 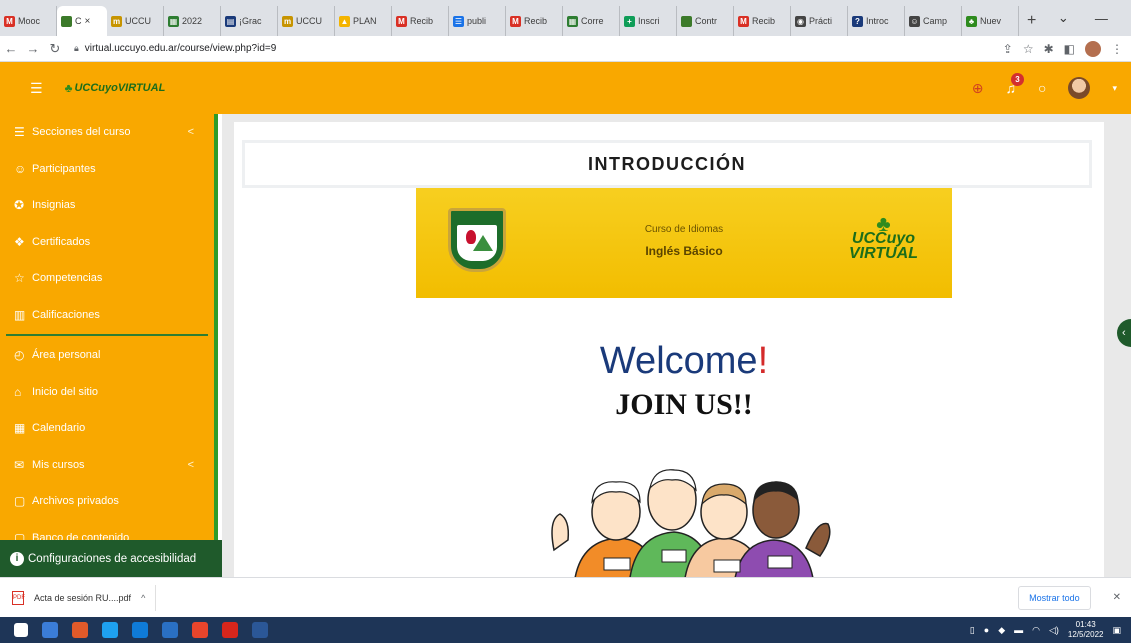 I want to click on tab-title: ¡Grac, so click(x=250, y=21).